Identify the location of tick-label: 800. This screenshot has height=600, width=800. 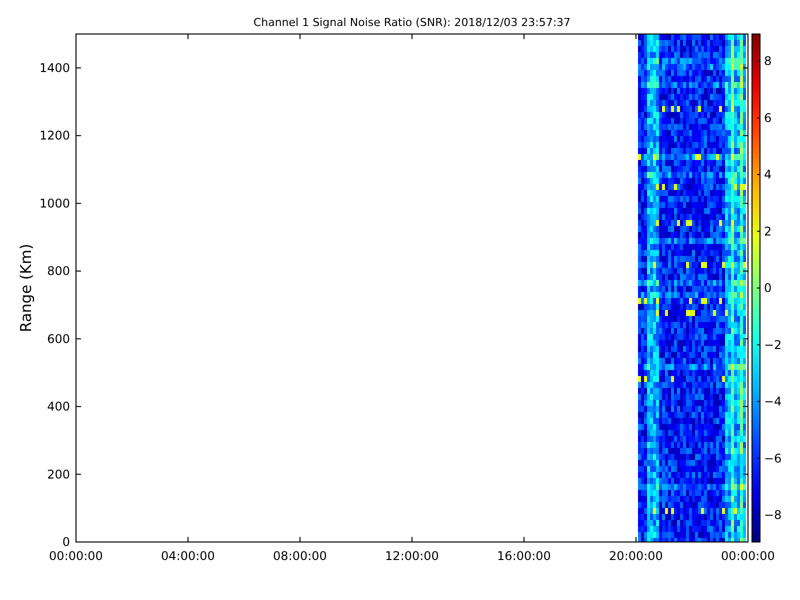
(58, 271).